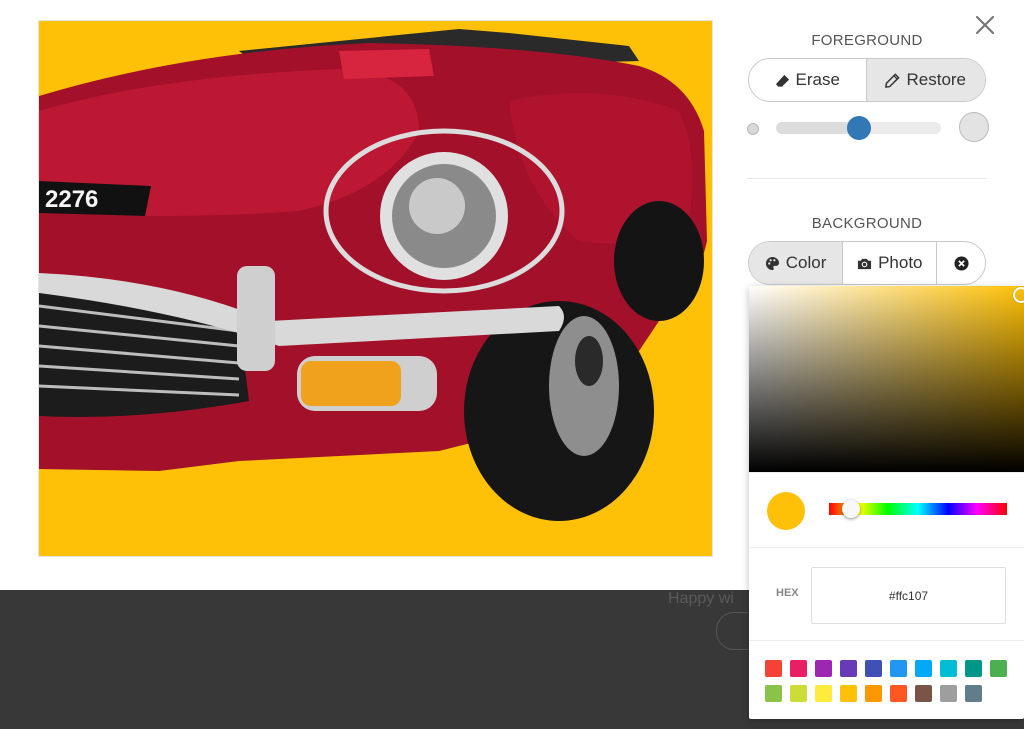 The height and width of the screenshot is (729, 1024). I want to click on saturation-value-cursor, so click(1018, 295).